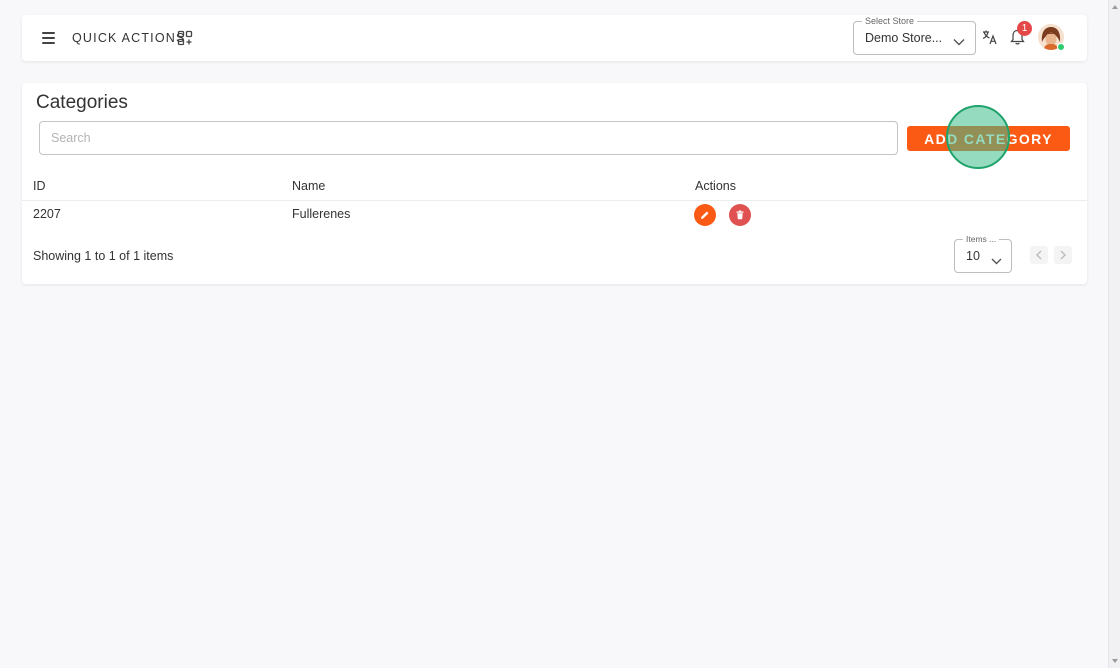 The image size is (1120, 668). Describe the element at coordinates (1024, 28) in the screenshot. I see `notification-badge: 1` at that location.